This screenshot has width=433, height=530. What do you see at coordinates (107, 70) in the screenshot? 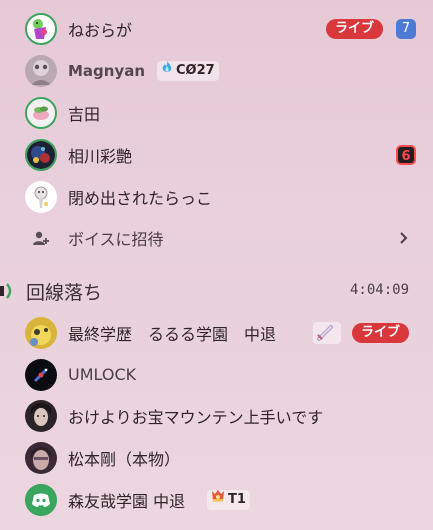
I see `member-name: Magnyan` at bounding box center [107, 70].